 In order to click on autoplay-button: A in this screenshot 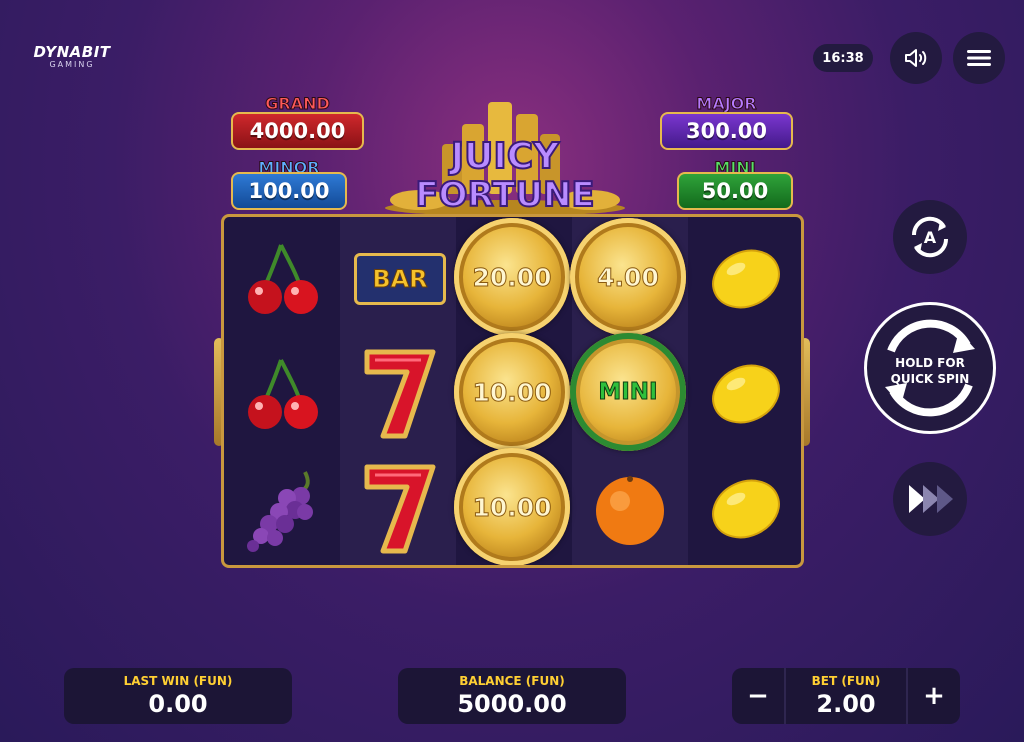, I will do `click(930, 237)`.